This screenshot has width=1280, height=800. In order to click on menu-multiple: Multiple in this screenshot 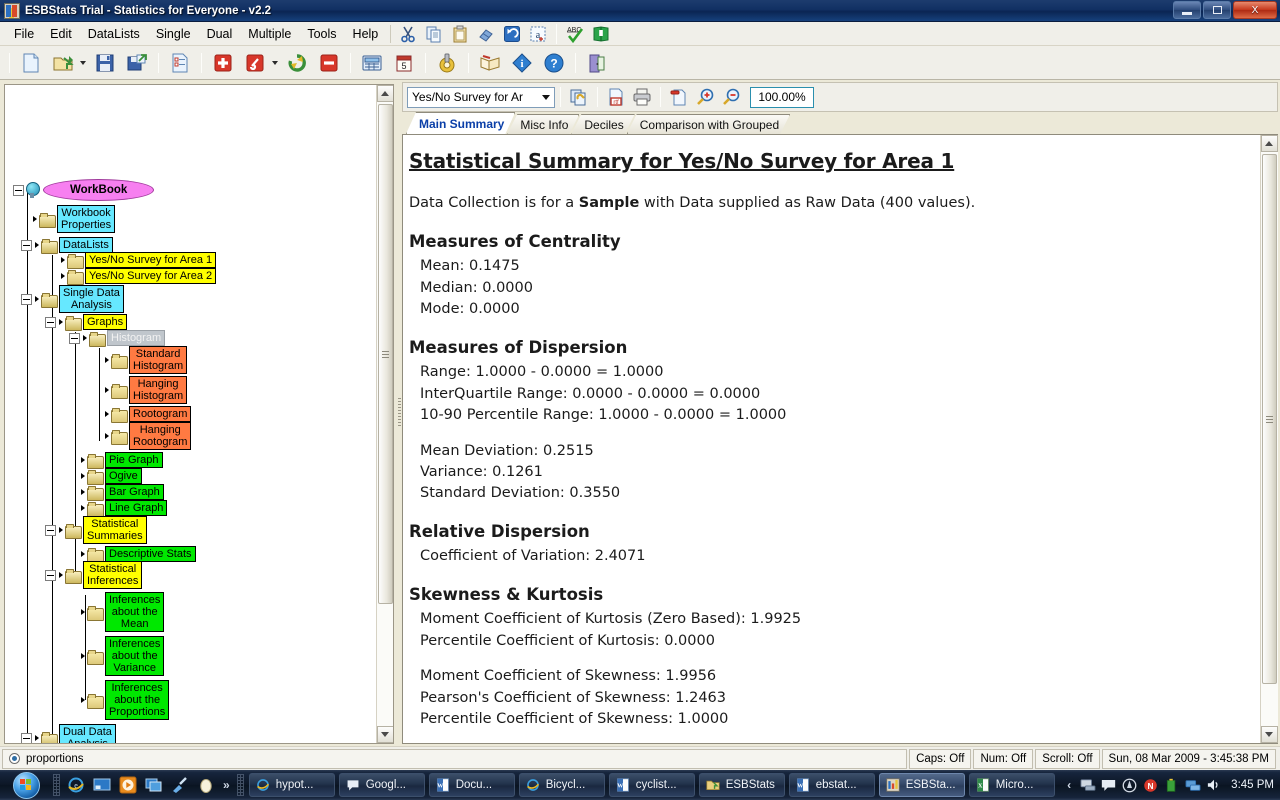, I will do `click(269, 34)`.